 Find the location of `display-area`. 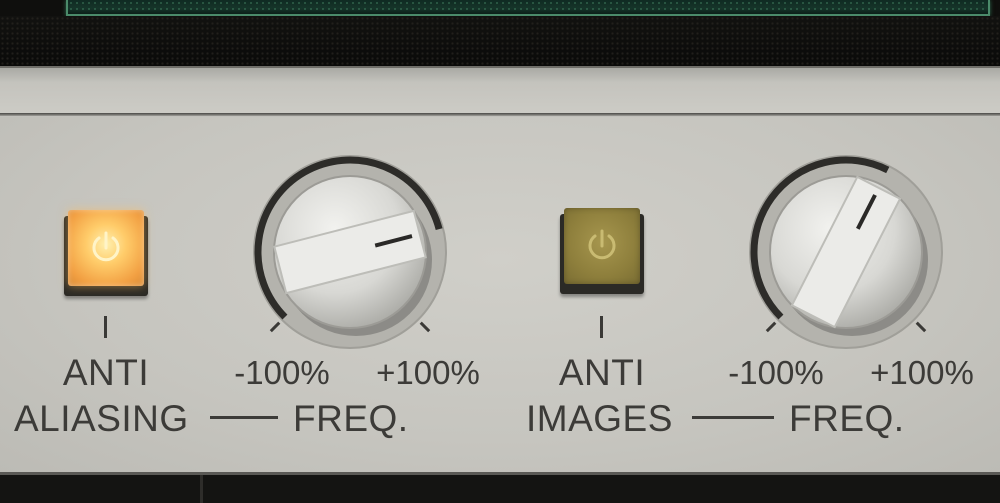

display-area is located at coordinates (500, 33).